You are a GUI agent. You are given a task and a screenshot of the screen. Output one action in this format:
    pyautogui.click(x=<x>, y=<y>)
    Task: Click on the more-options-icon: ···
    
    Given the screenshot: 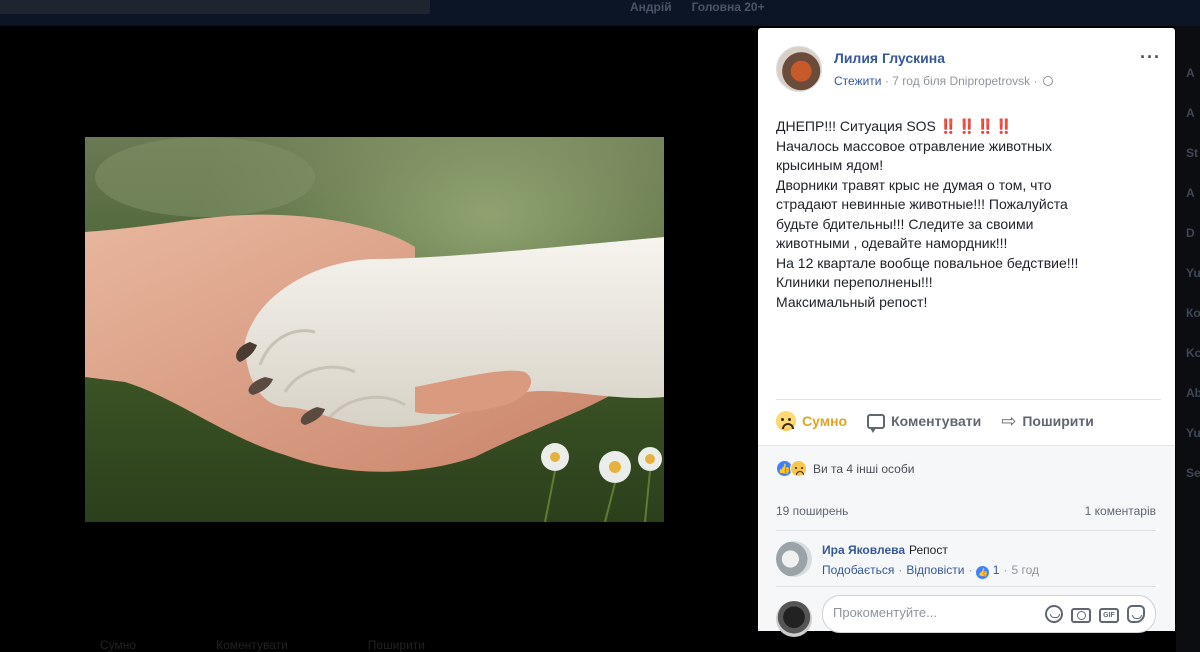 What is the action you would take?
    pyautogui.click(x=1150, y=57)
    